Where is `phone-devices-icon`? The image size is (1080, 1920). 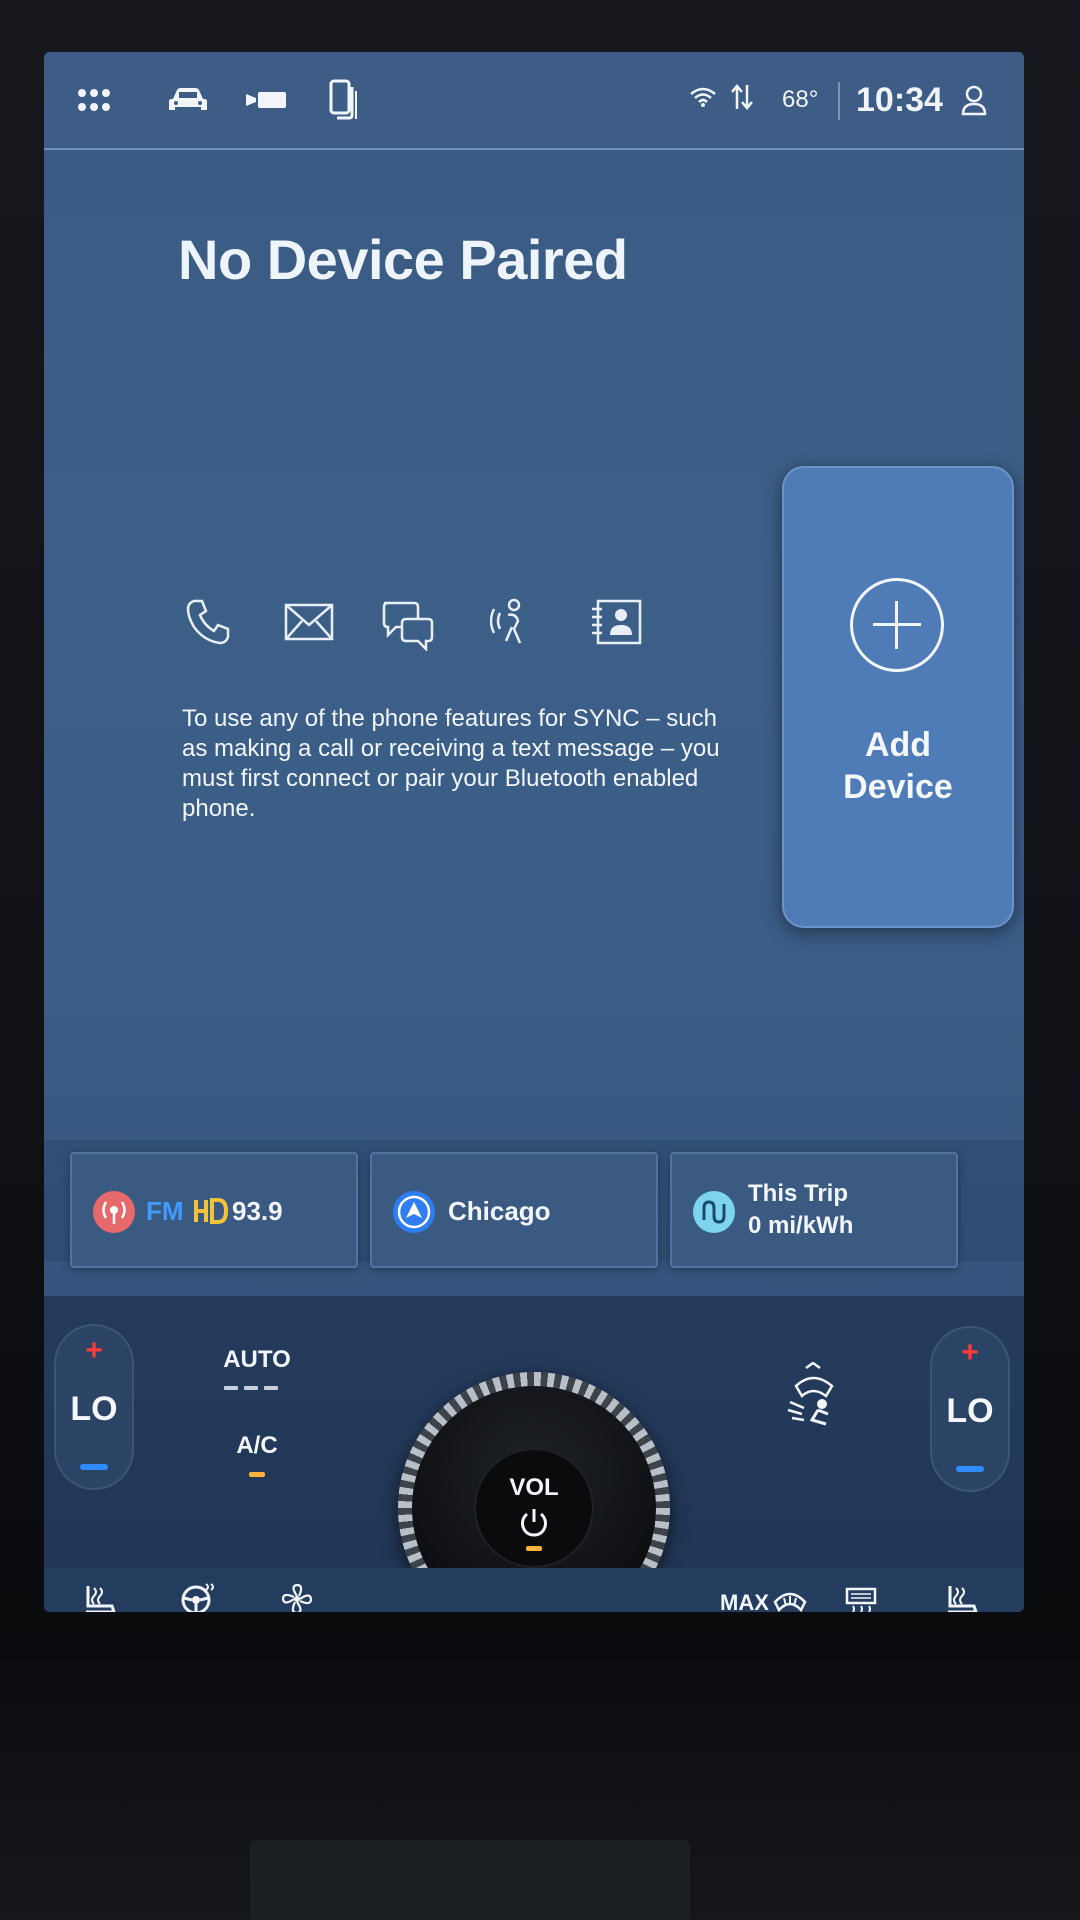
phone-devices-icon is located at coordinates (344, 99).